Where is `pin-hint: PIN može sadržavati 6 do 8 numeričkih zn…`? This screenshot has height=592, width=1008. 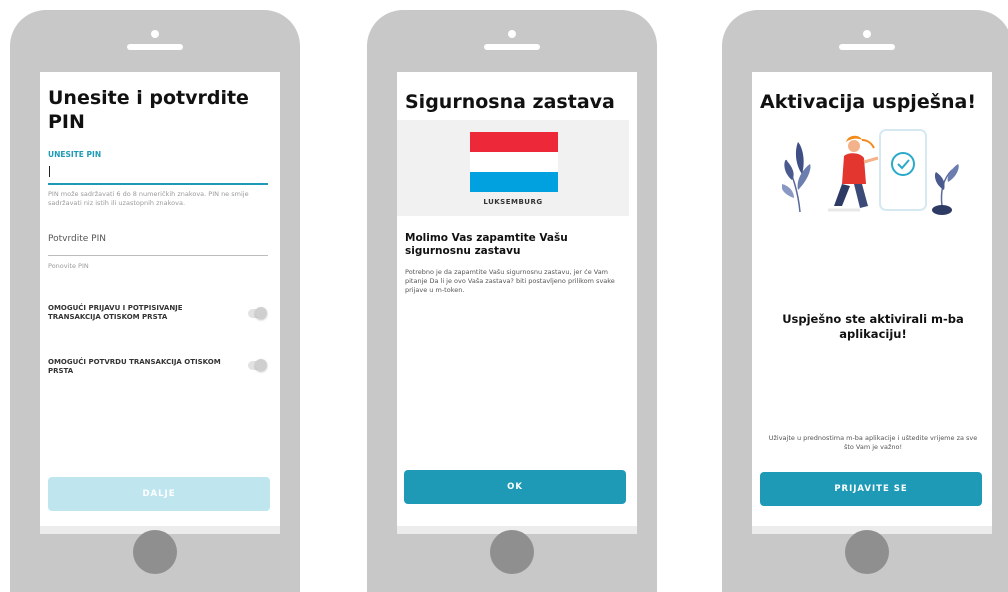
pin-hint: PIN može sadržavati 6 do 8 numeričkih zn… is located at coordinates (148, 198).